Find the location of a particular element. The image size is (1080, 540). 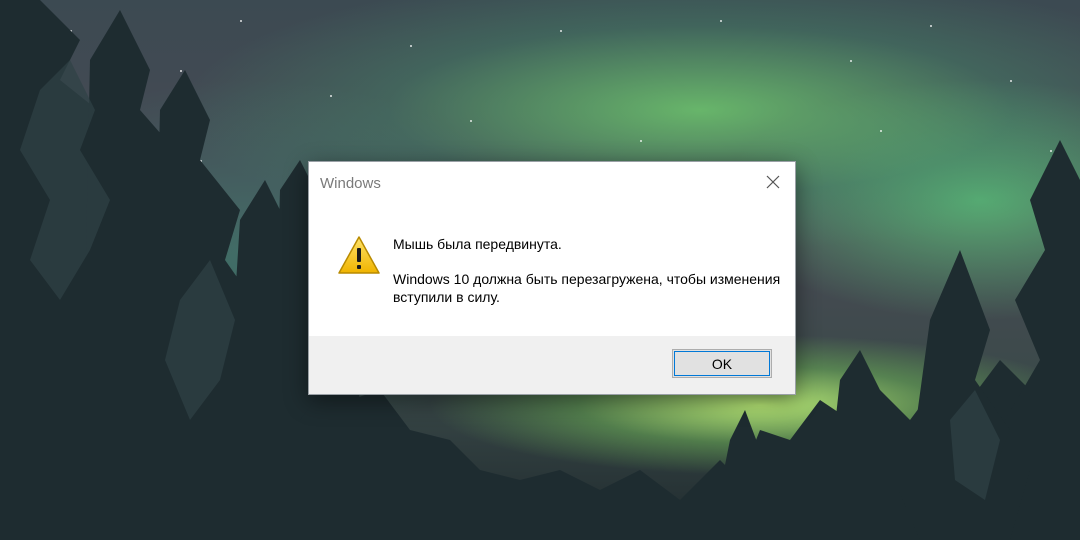

close-button is located at coordinates (773, 182).